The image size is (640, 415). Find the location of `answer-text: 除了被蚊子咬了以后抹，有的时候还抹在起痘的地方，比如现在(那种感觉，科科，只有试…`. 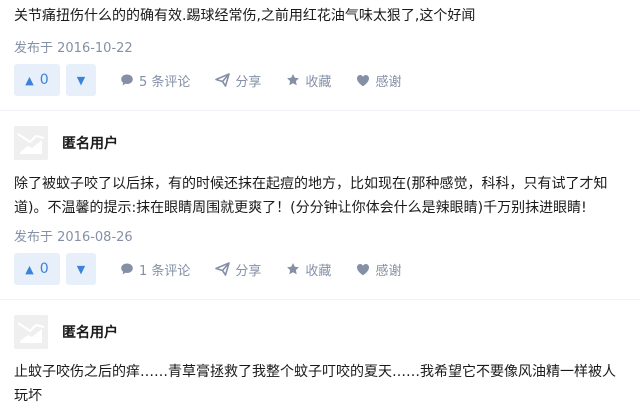

answer-text: 除了被蚊子咬了以后抹，有的时候还抹在起痘的地方，比如现在(那种感觉，科科，只有试… is located at coordinates (311, 196).